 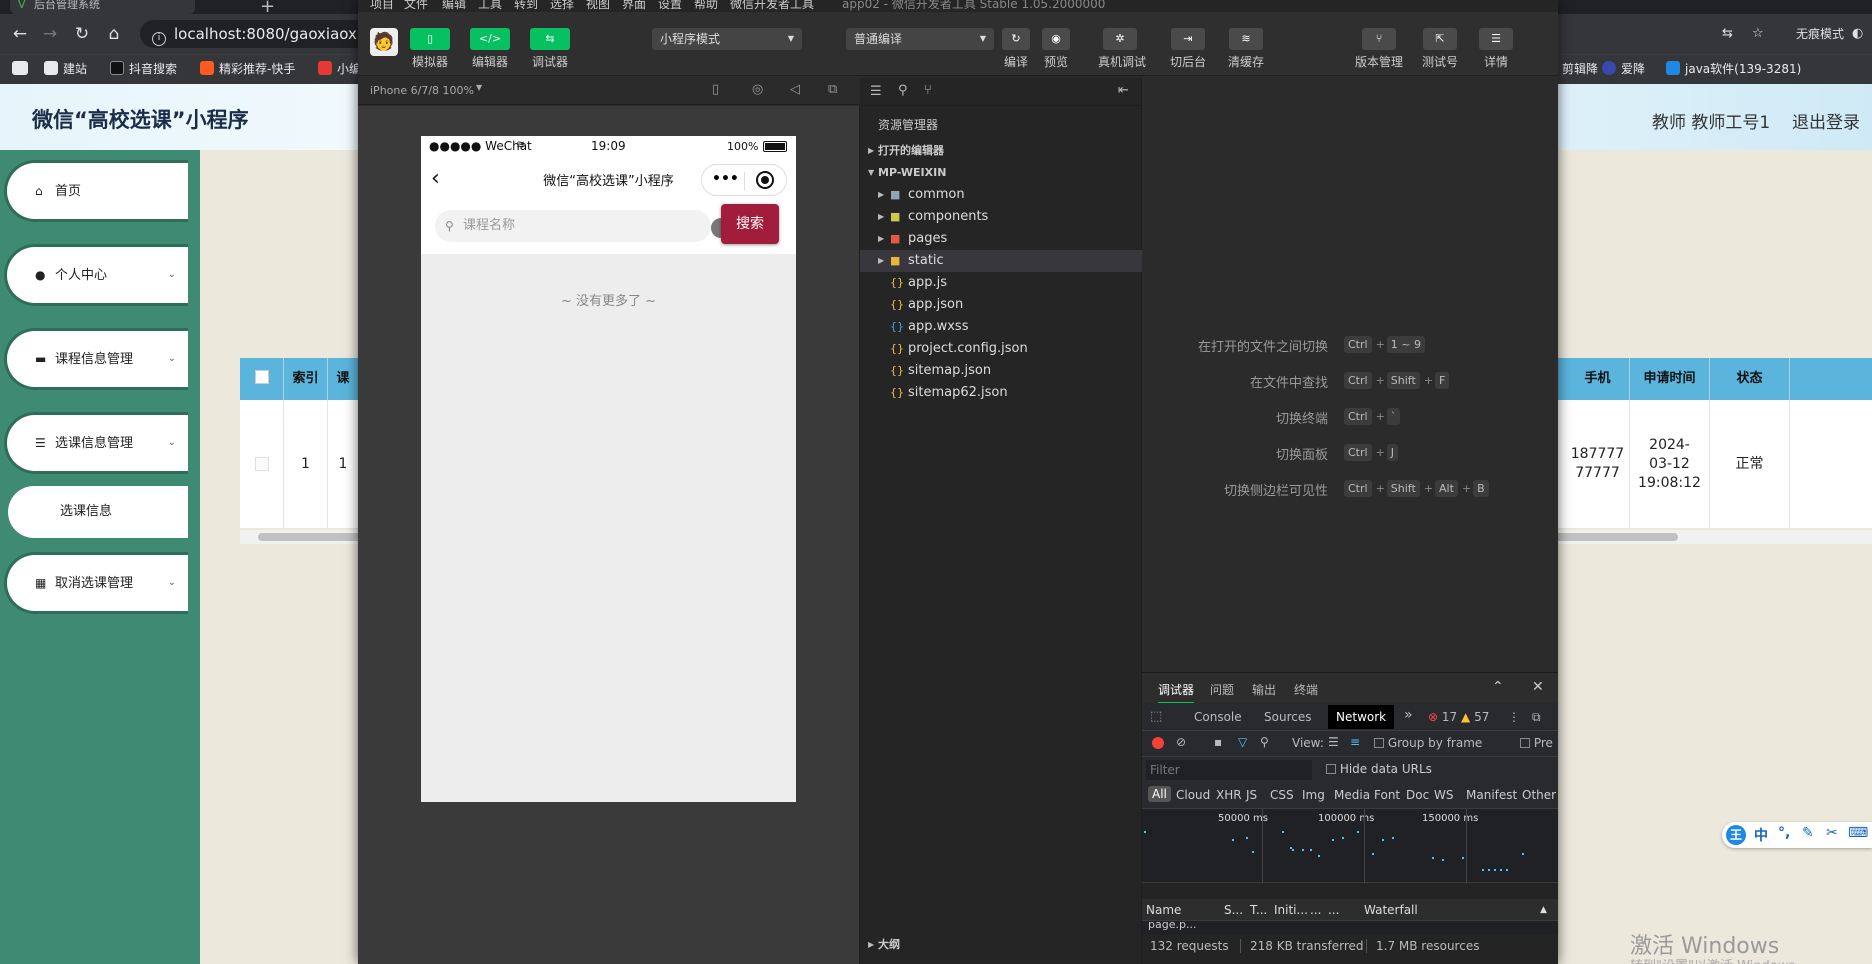 I want to click on bookmark-item: 小编, so click(x=339, y=69).